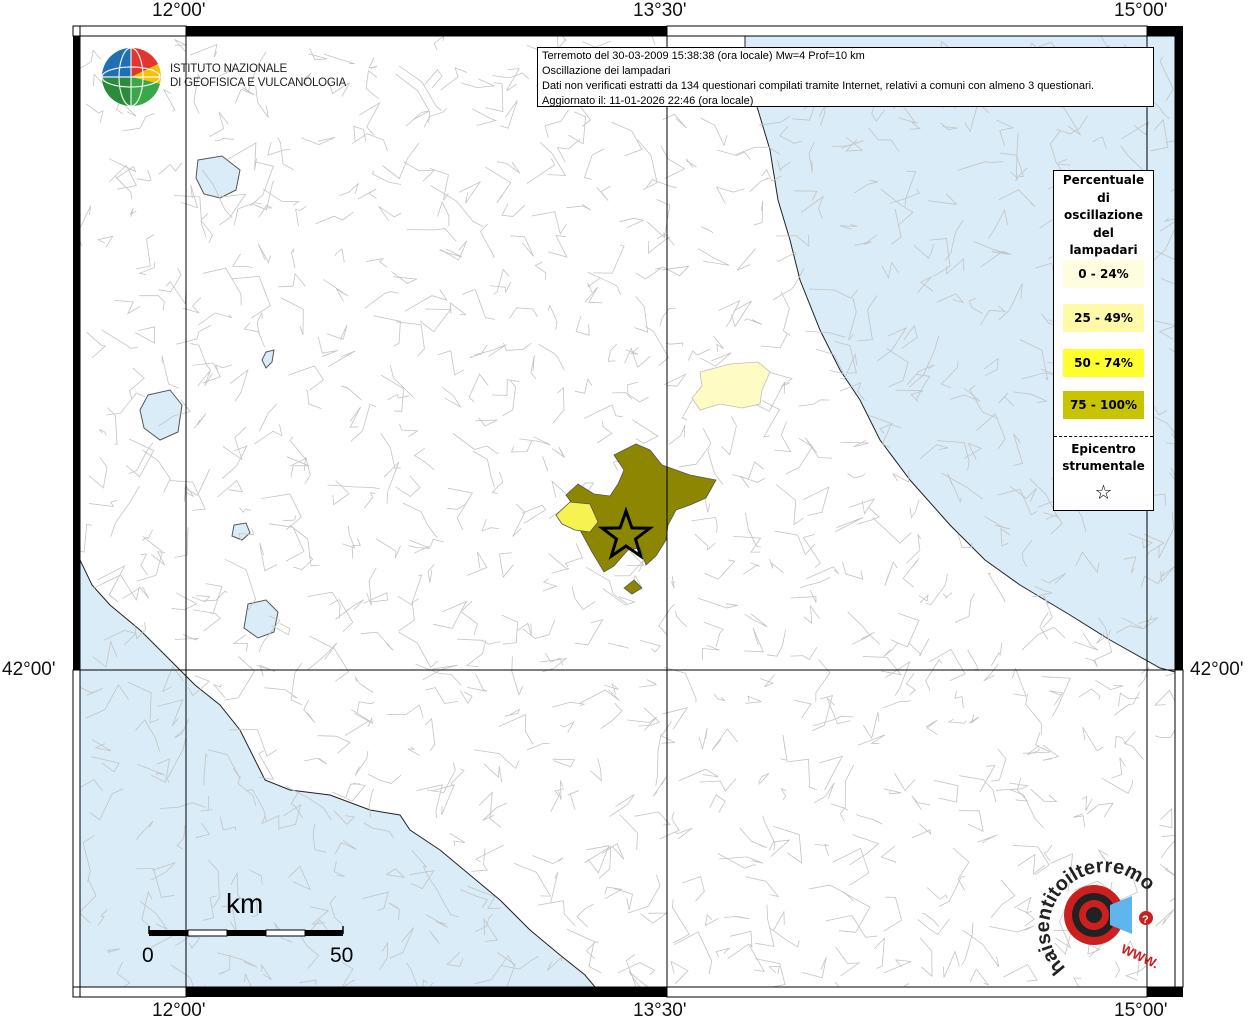  Describe the element at coordinates (179, 10) in the screenshot. I see `coord-top-lon1: 12°00'` at that location.